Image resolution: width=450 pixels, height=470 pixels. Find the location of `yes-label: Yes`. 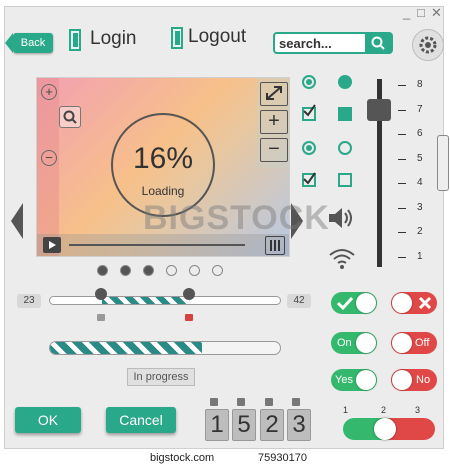

yes-label: Yes is located at coordinates (344, 380).